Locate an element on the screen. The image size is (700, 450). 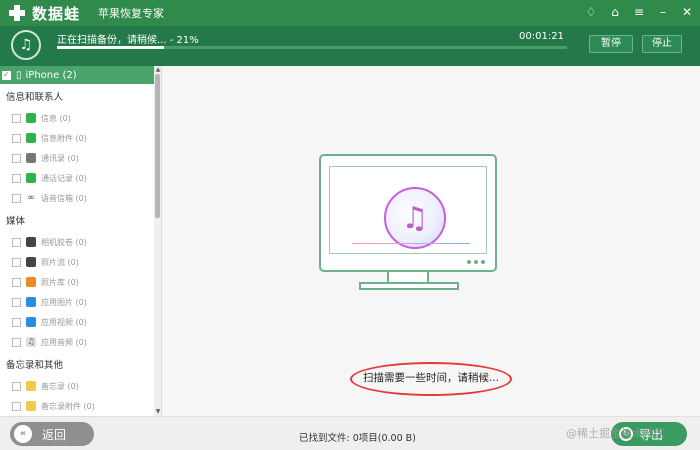
music-note-icon: ♫ is located at coordinates (26, 45).